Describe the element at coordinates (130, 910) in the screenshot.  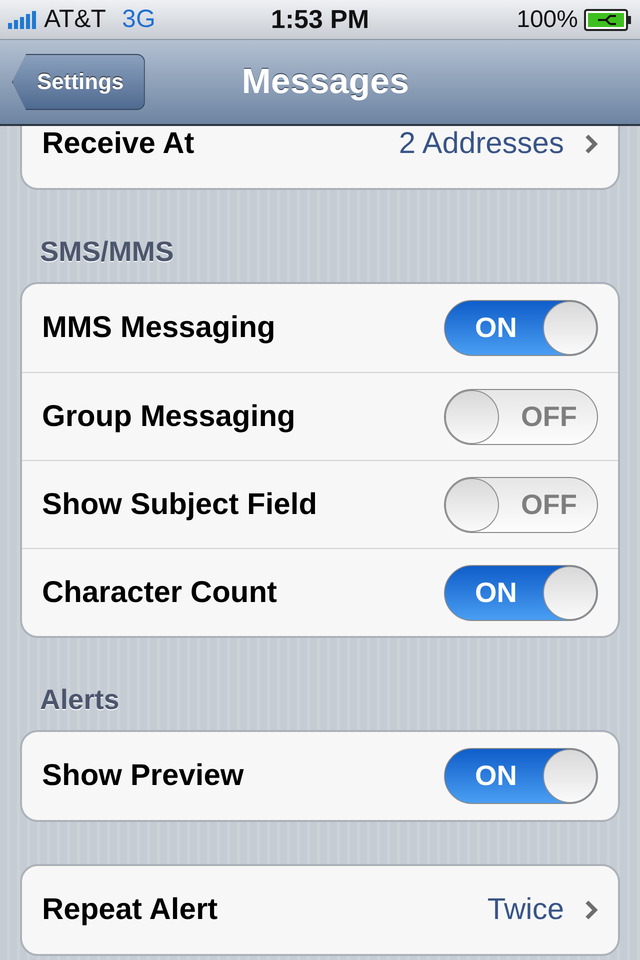
I see `row-label: Repeat Alert` at that location.